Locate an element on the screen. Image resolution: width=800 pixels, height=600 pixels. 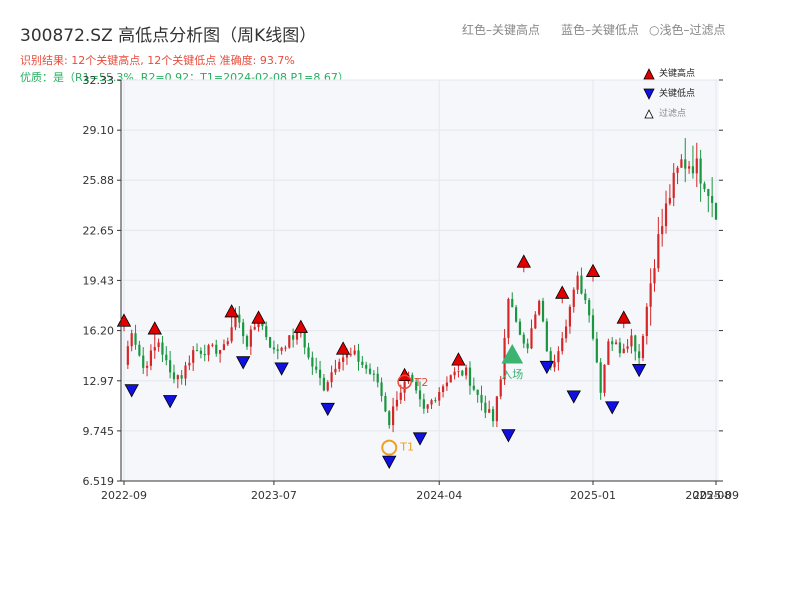
x-tick-label: 2022-09 is located at coordinates (124, 495).